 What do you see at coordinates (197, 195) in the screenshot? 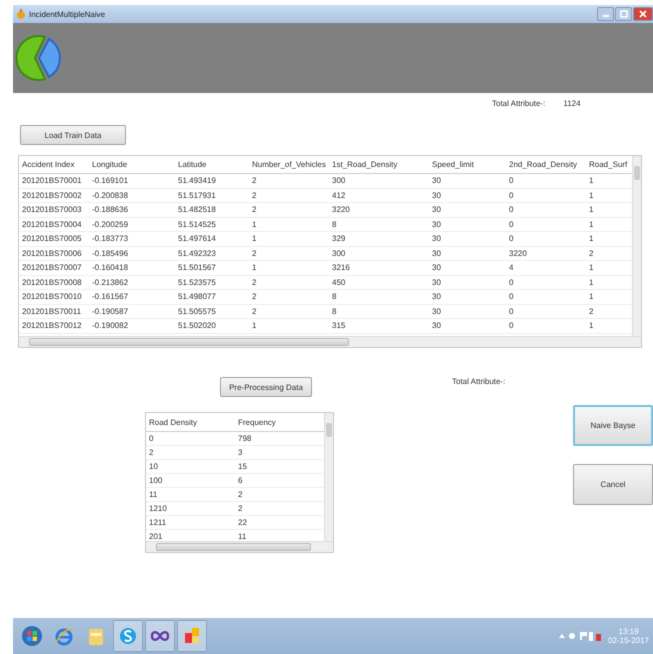
I see `table-cell-text: 51.517931` at bounding box center [197, 195].